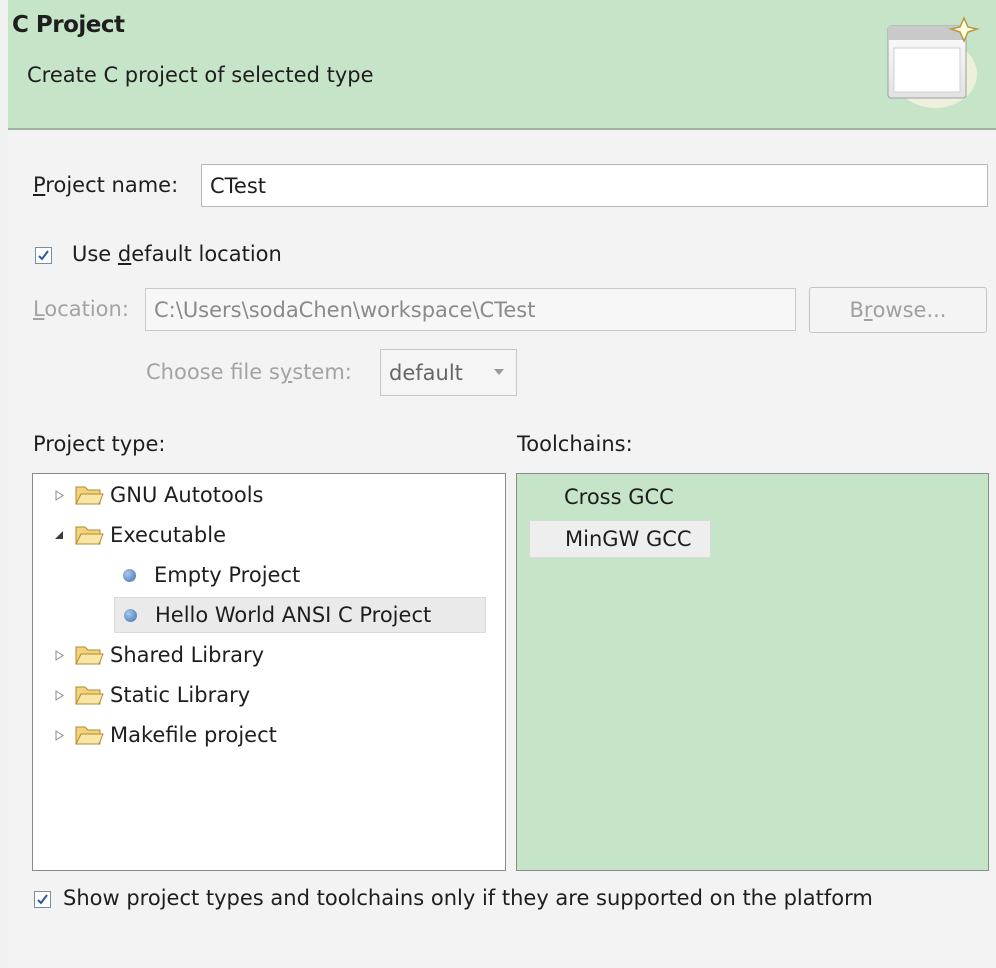 This screenshot has height=968, width=996. Describe the element at coordinates (293, 615) in the screenshot. I see `tree-item-label: Hello World ANSI C Project` at that location.